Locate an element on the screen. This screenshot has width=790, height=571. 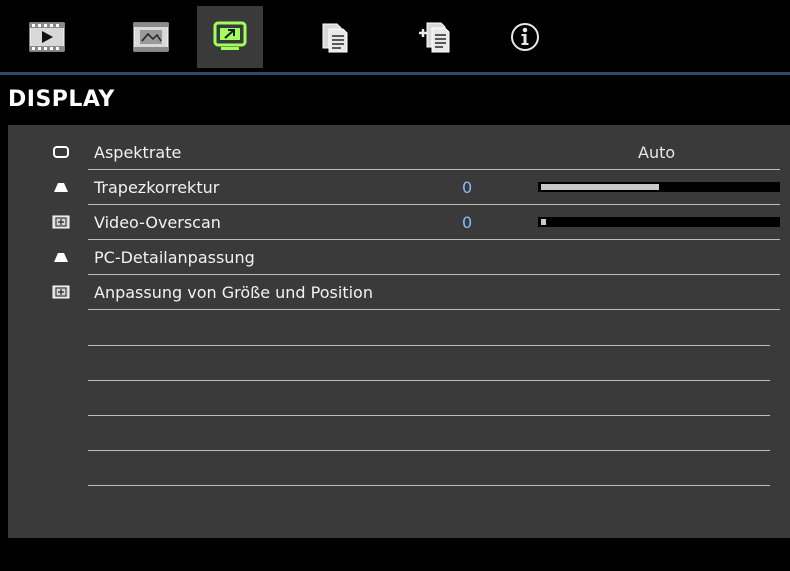
info-circle-icon is located at coordinates (525, 37).